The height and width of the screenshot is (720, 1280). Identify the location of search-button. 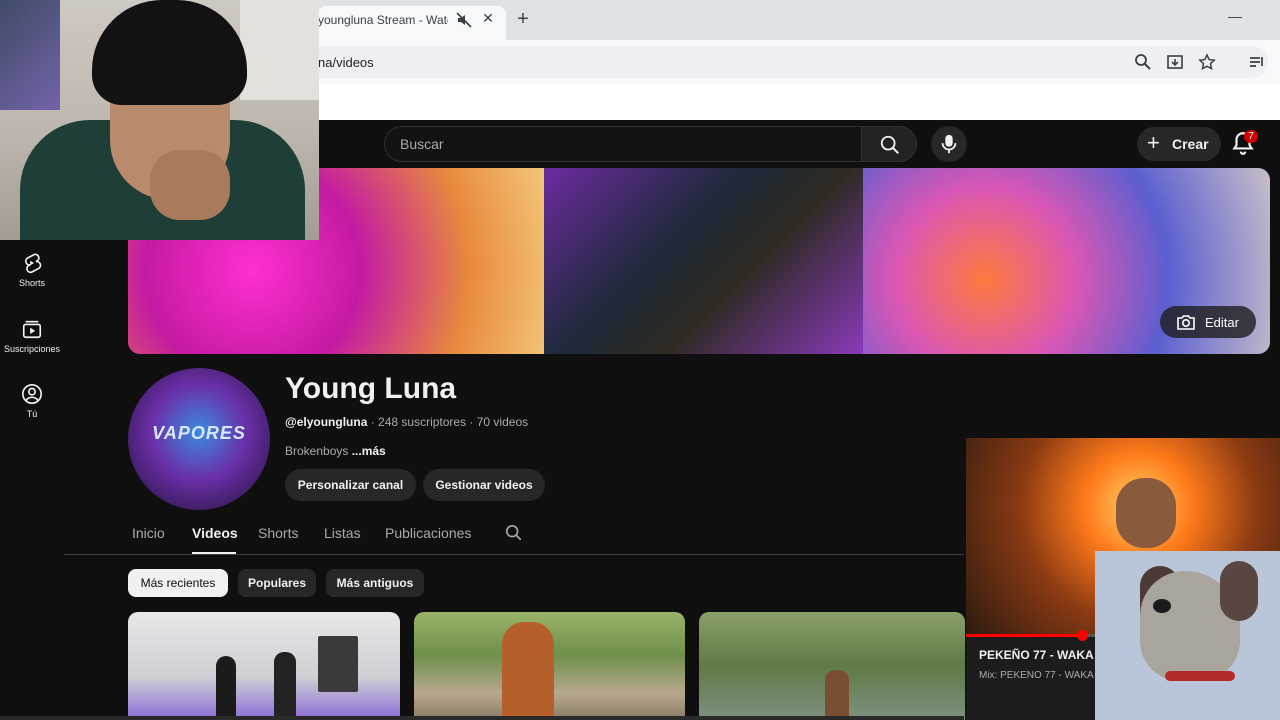
(889, 144).